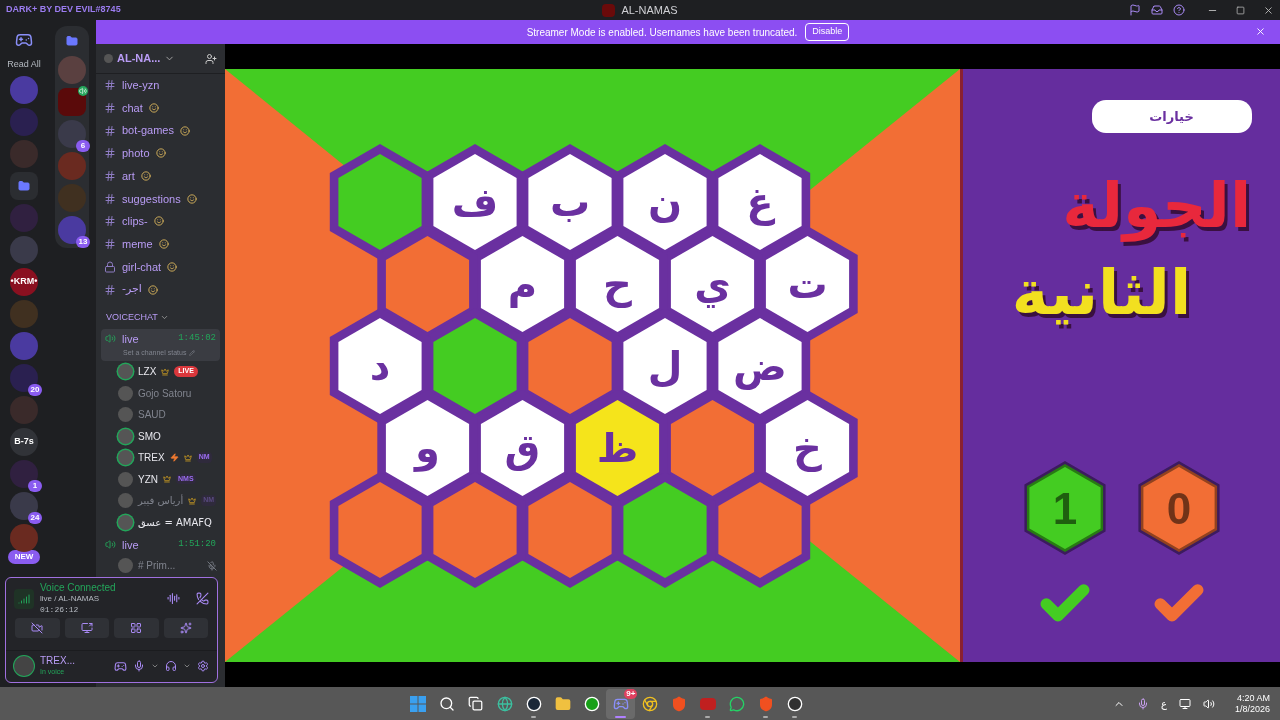 The image size is (1280, 720). Describe the element at coordinates (203, 666) in the screenshot. I see `settings-icon` at that location.